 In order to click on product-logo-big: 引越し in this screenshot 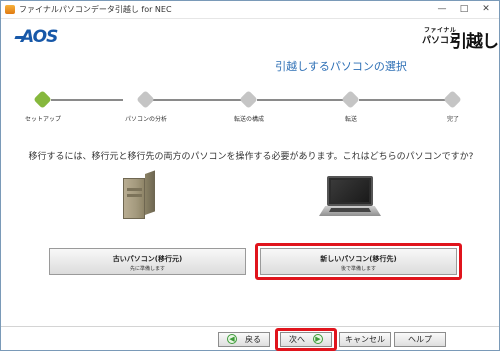, I will do `click(474, 42)`.